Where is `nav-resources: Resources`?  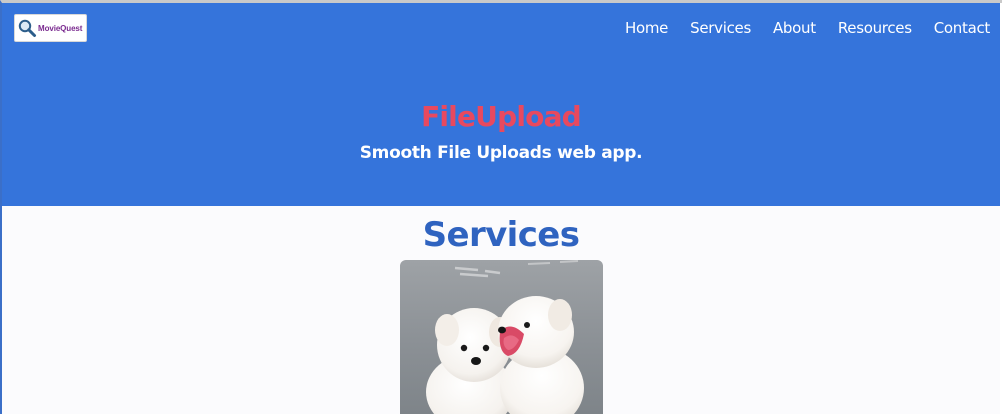 nav-resources: Resources is located at coordinates (875, 28).